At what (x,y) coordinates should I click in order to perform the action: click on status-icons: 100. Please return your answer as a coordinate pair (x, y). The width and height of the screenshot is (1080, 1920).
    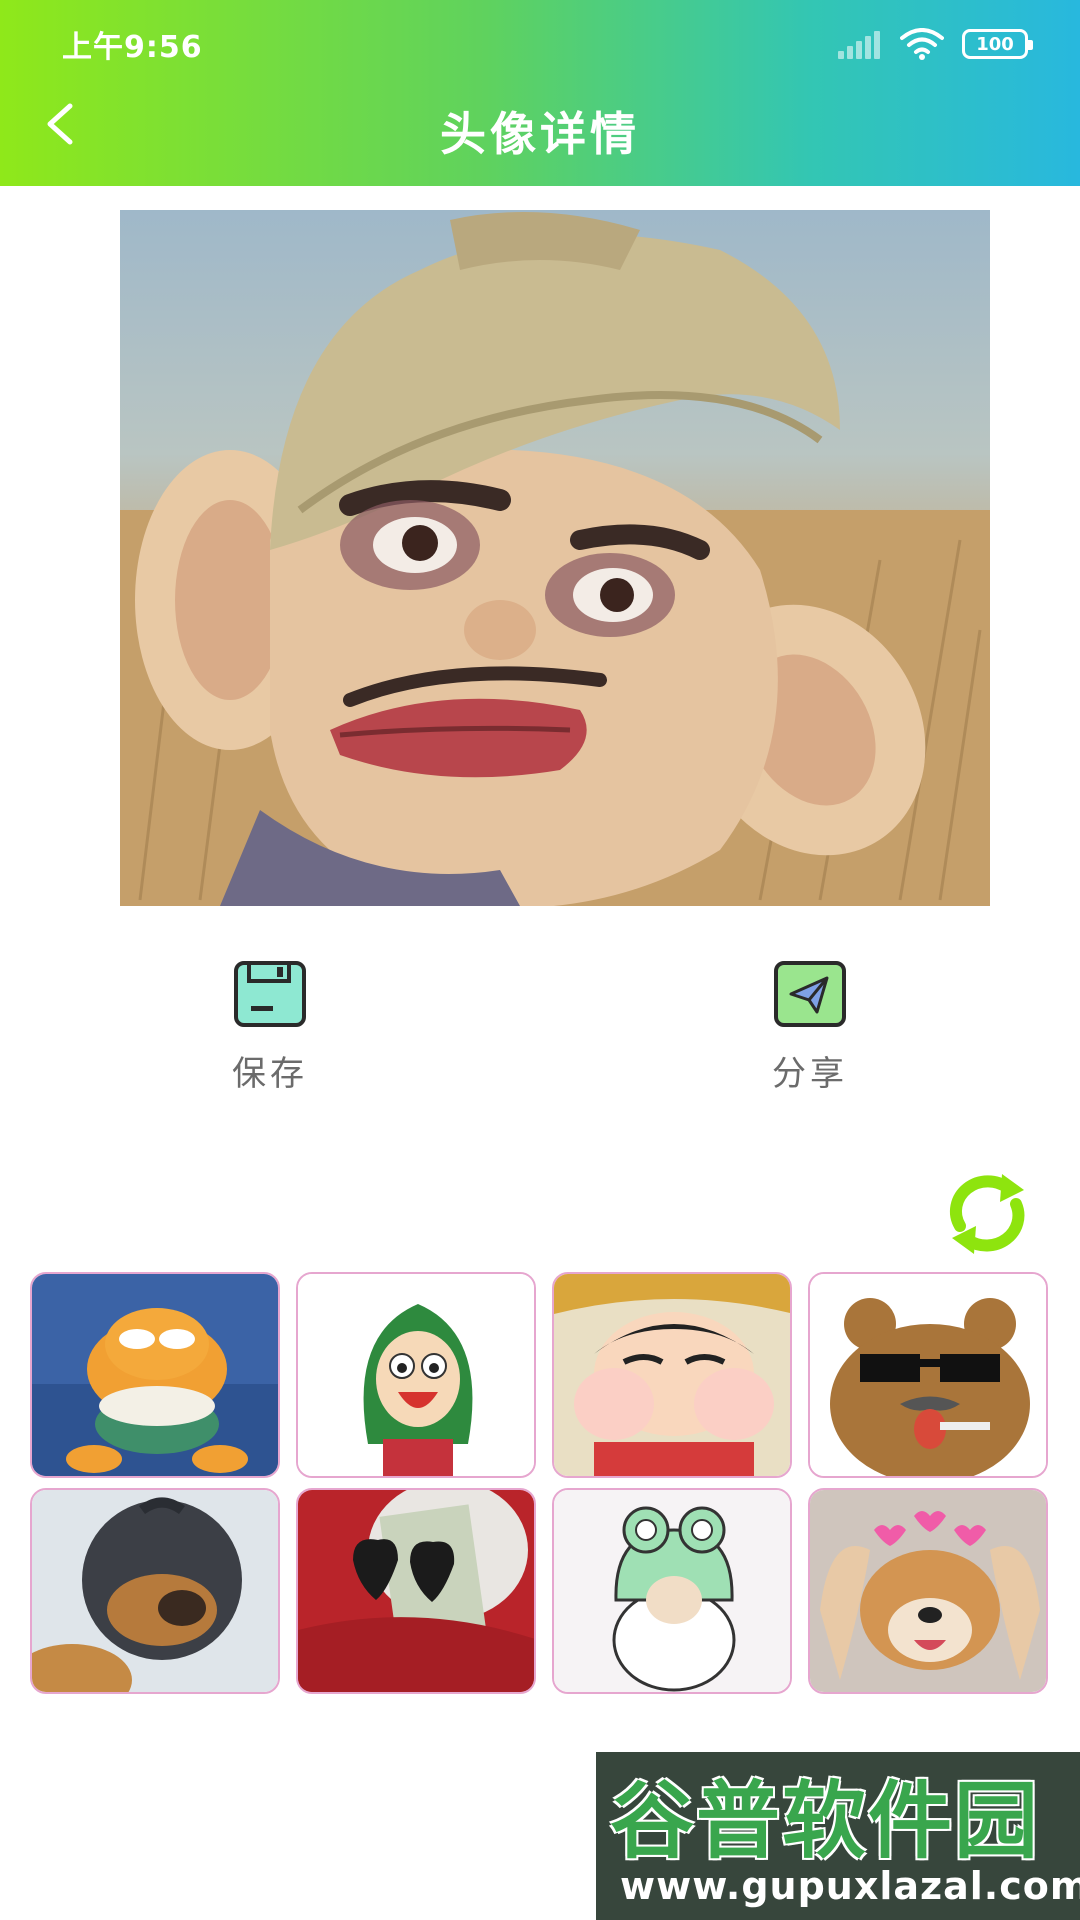
    Looking at the image, I should click on (935, 44).